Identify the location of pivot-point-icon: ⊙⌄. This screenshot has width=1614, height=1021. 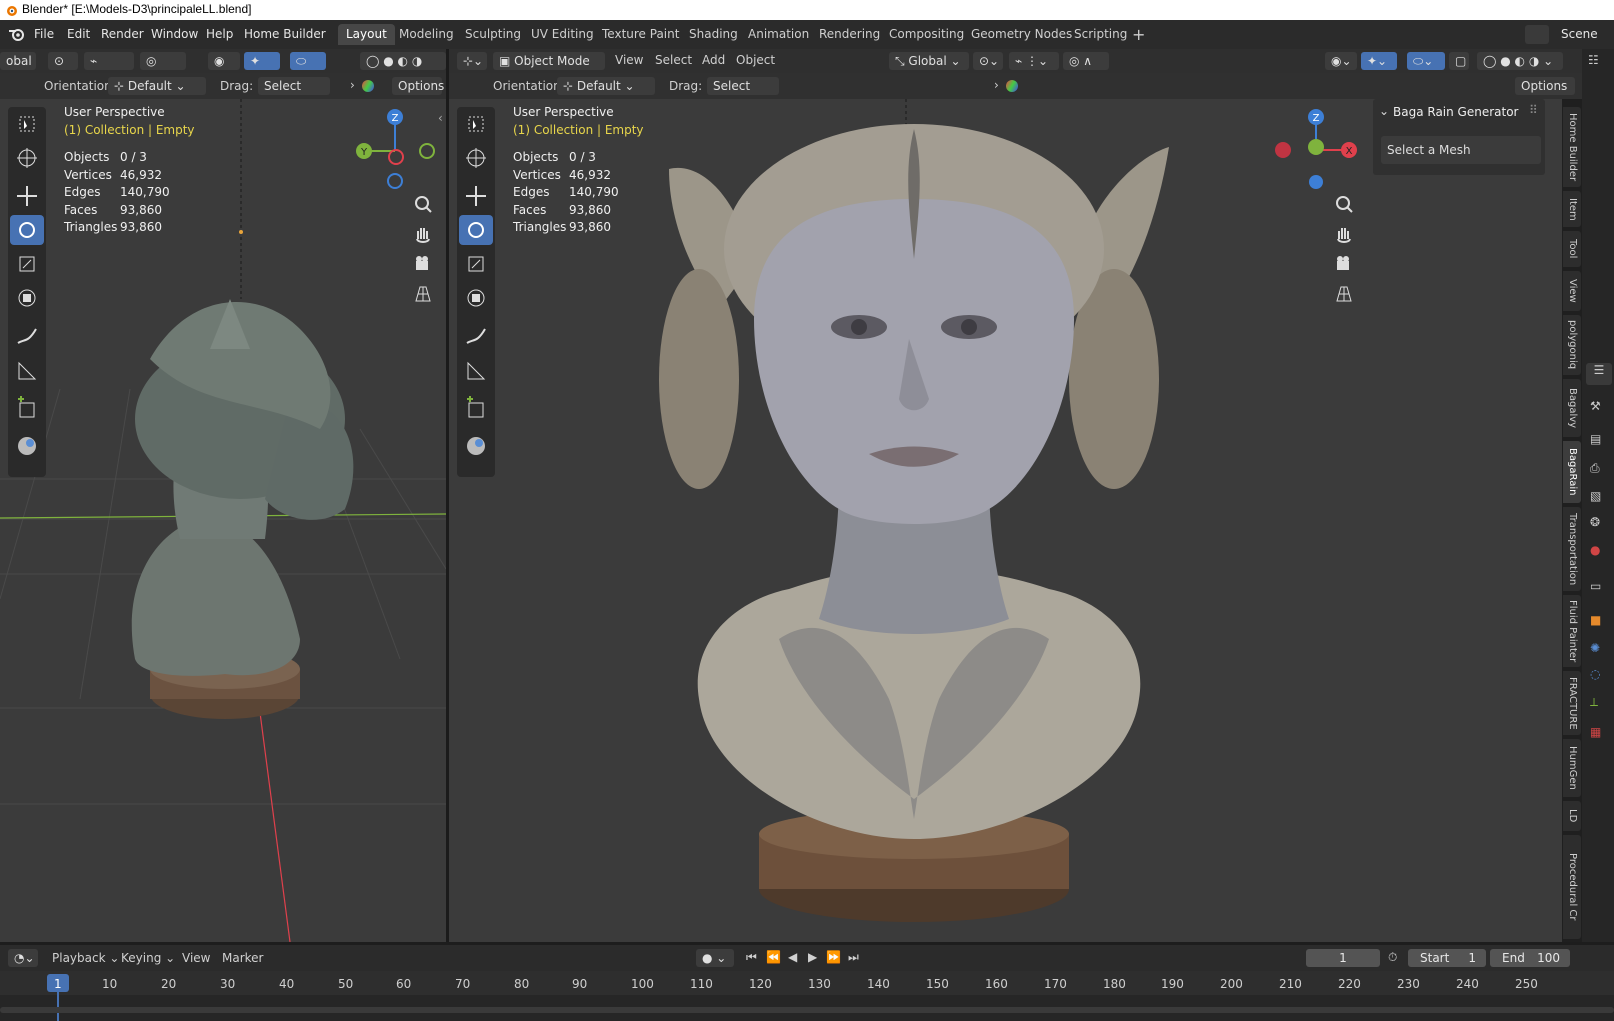
(988, 61).